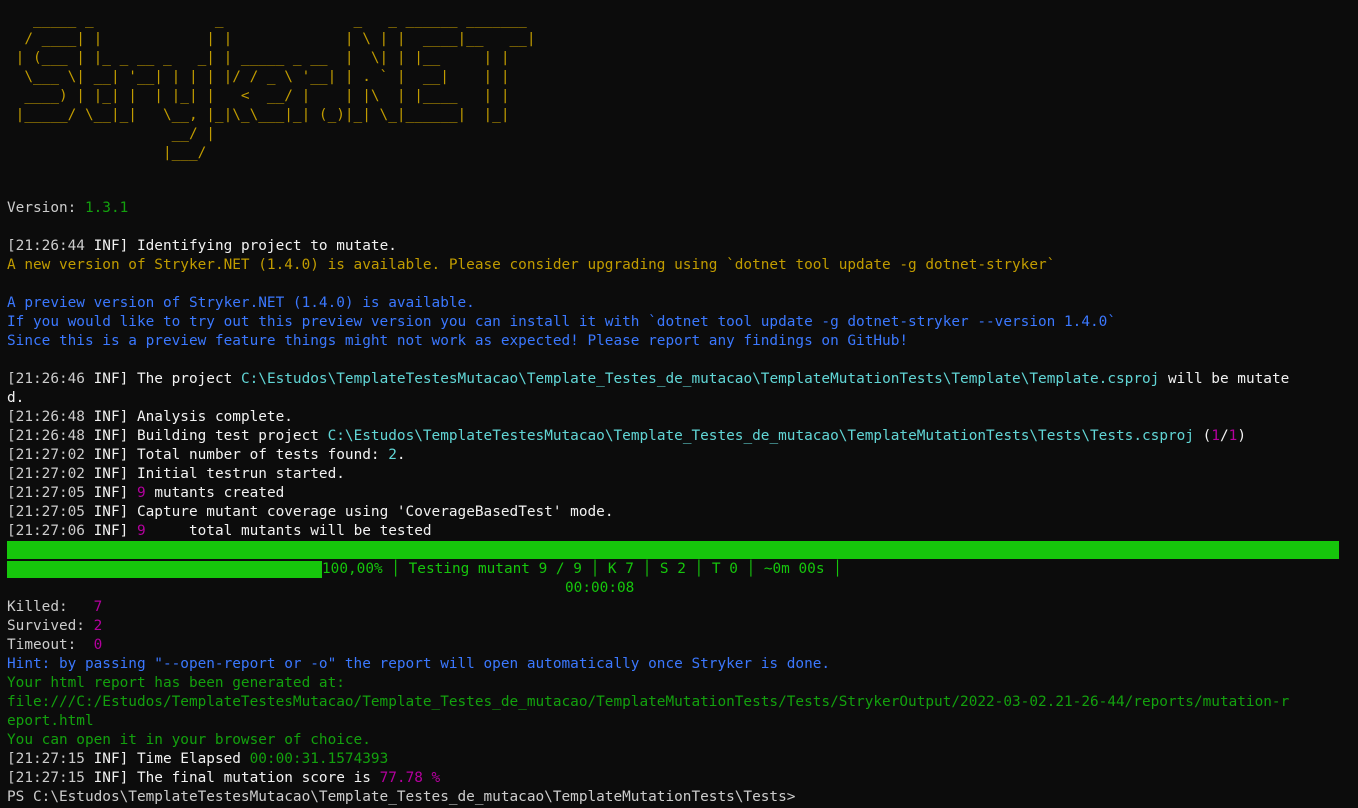  Describe the element at coordinates (106, 208) in the screenshot. I see `version-value: 1.3.1` at that location.